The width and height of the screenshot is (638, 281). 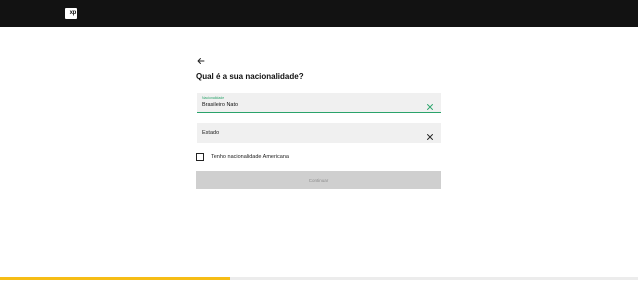 I want to click on xp-logo: xp, so click(x=71, y=13).